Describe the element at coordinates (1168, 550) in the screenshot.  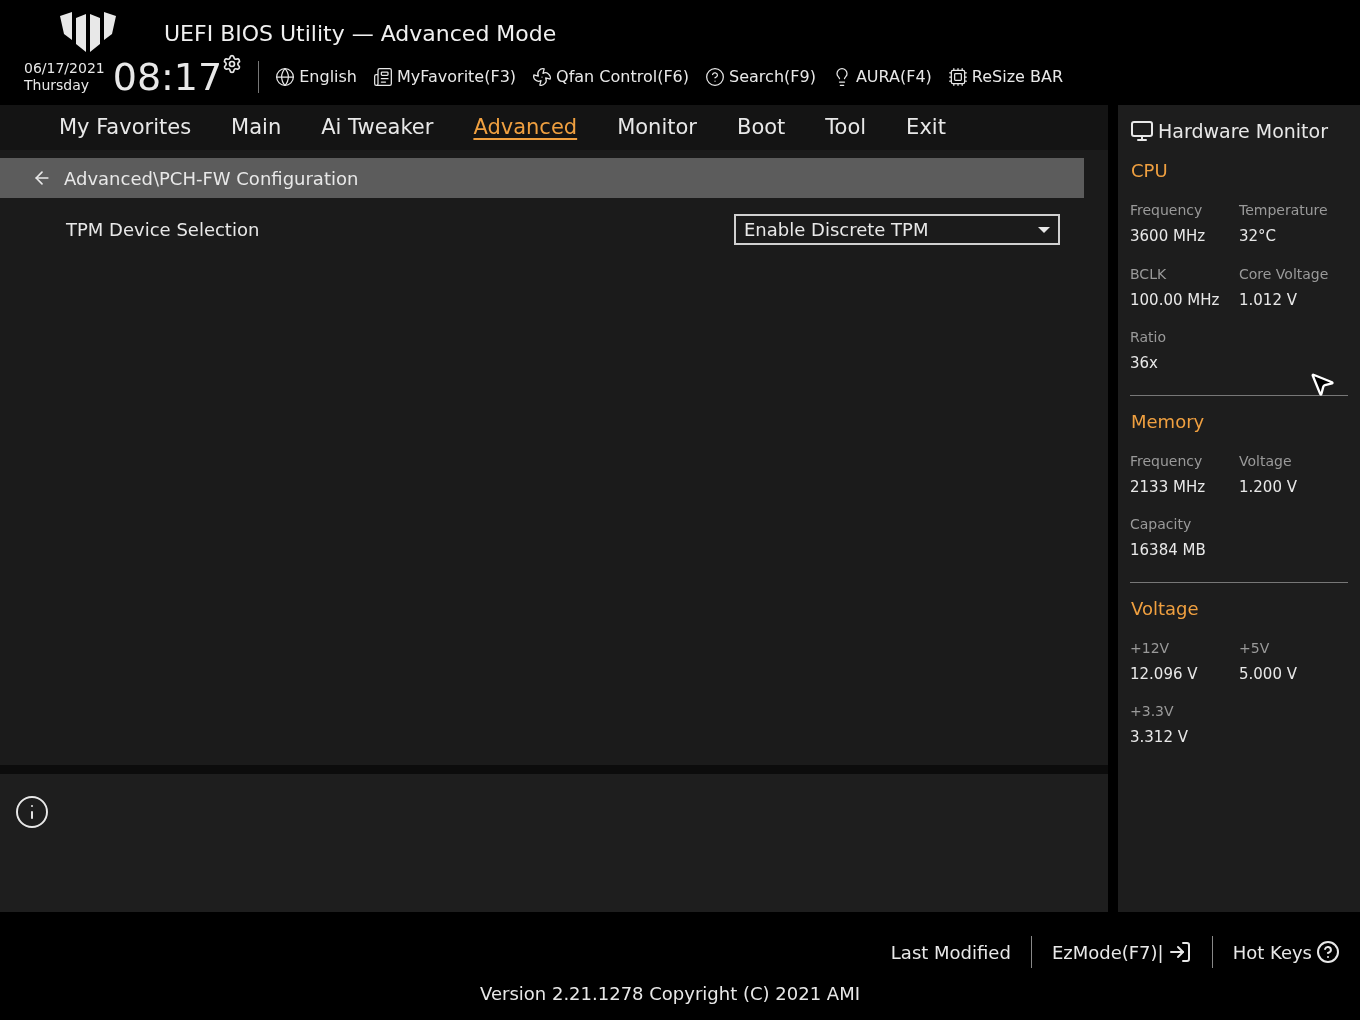
I see `stat-value: 16384 MB` at that location.